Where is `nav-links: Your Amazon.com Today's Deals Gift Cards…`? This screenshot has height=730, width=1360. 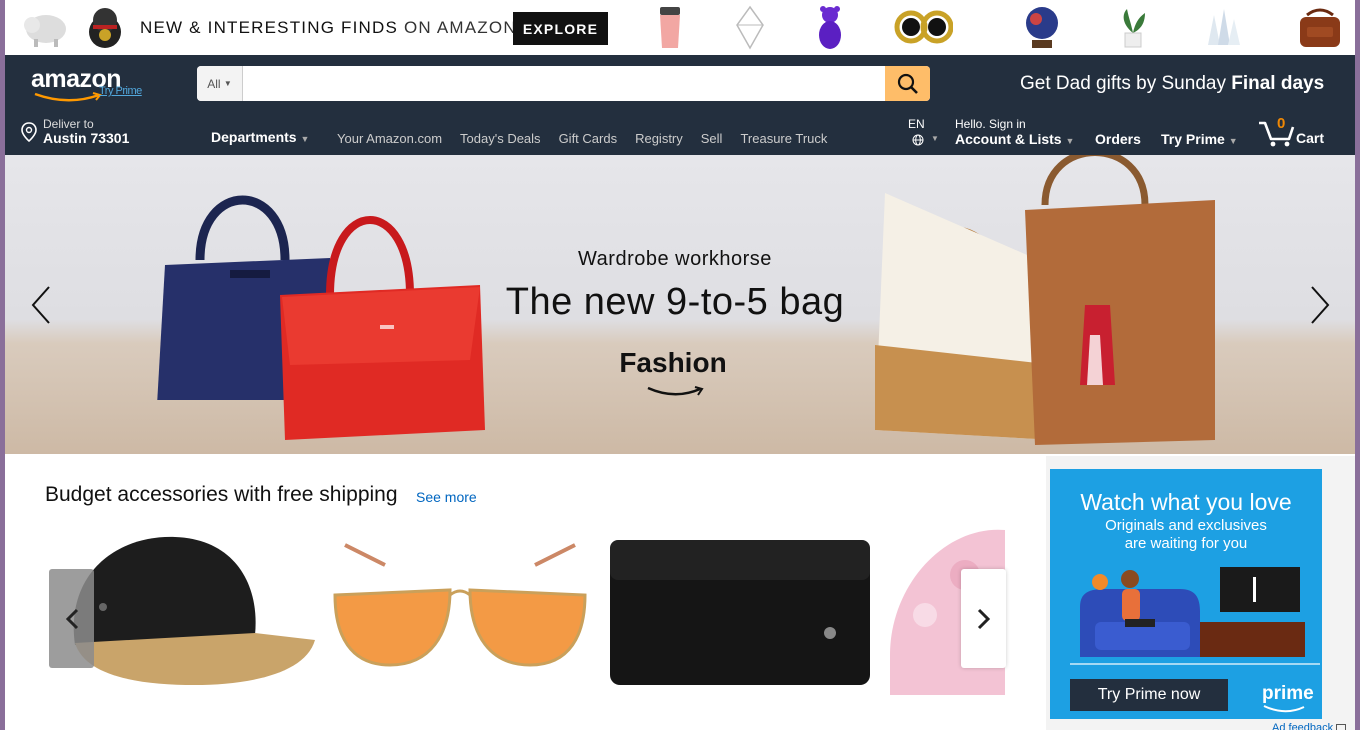 nav-links: Your Amazon.com Today's Deals Gift Cards… is located at coordinates (591, 138).